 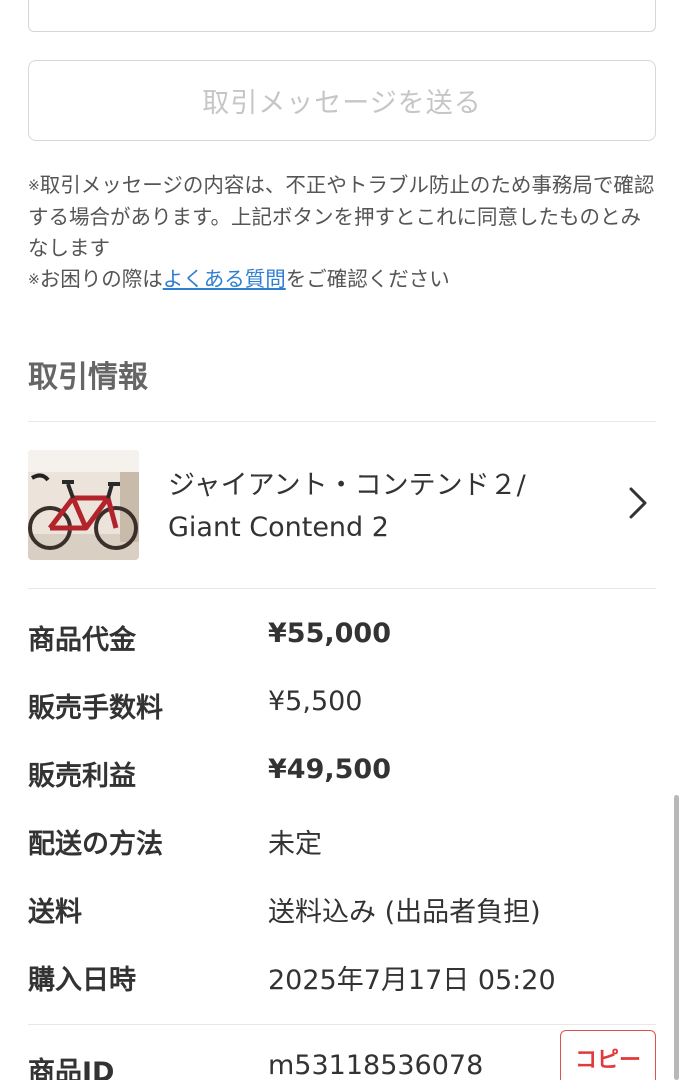 I want to click on info-value: ¥55,000, so click(x=329, y=633).